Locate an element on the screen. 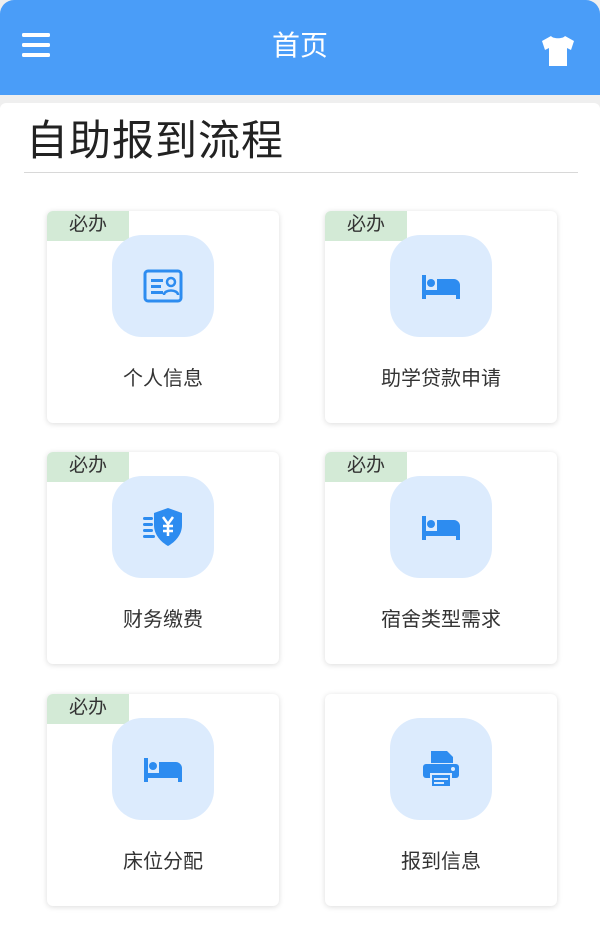 This screenshot has width=600, height=934. section-title: 自助报到流程 is located at coordinates (155, 140).